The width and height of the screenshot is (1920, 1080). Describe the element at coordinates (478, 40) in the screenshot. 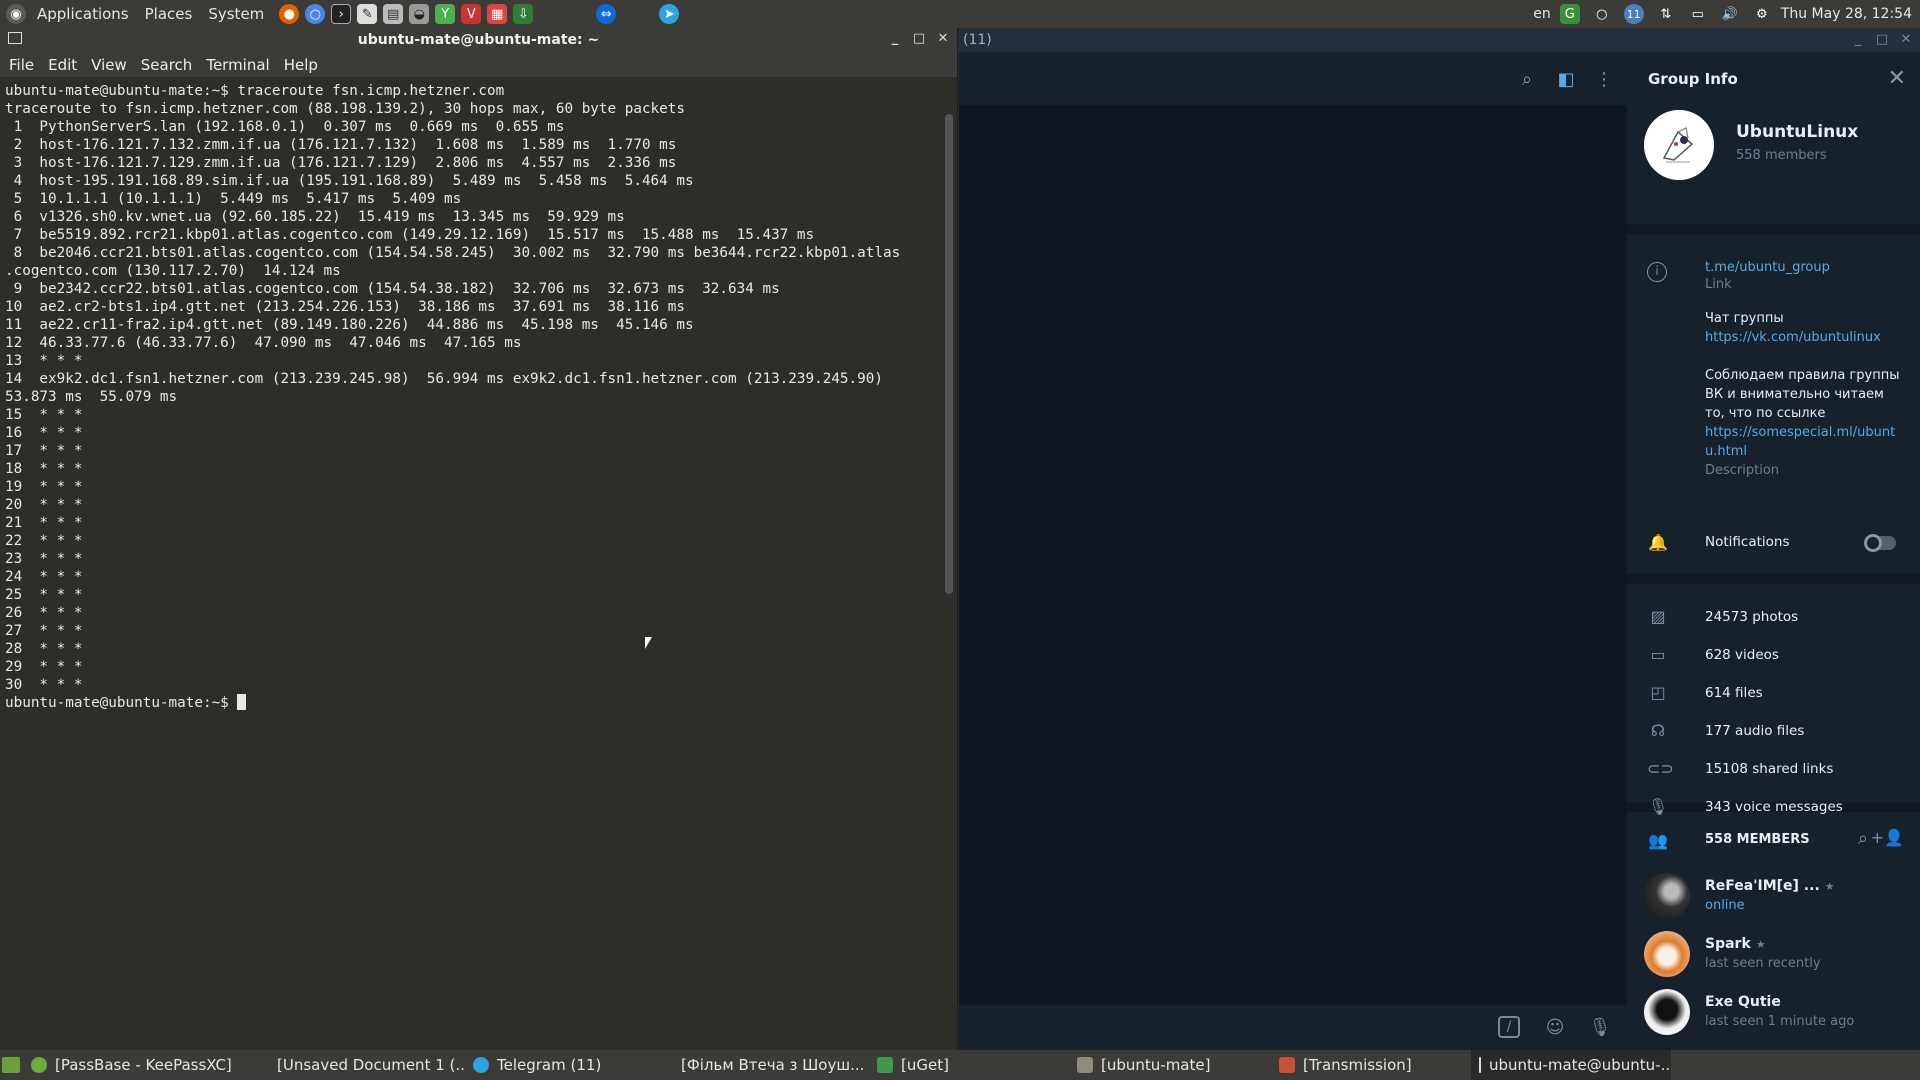

I see `terminal-titlebar: ubuntu-mate@ubuntu-mate: ~ _ □ ✕` at that location.